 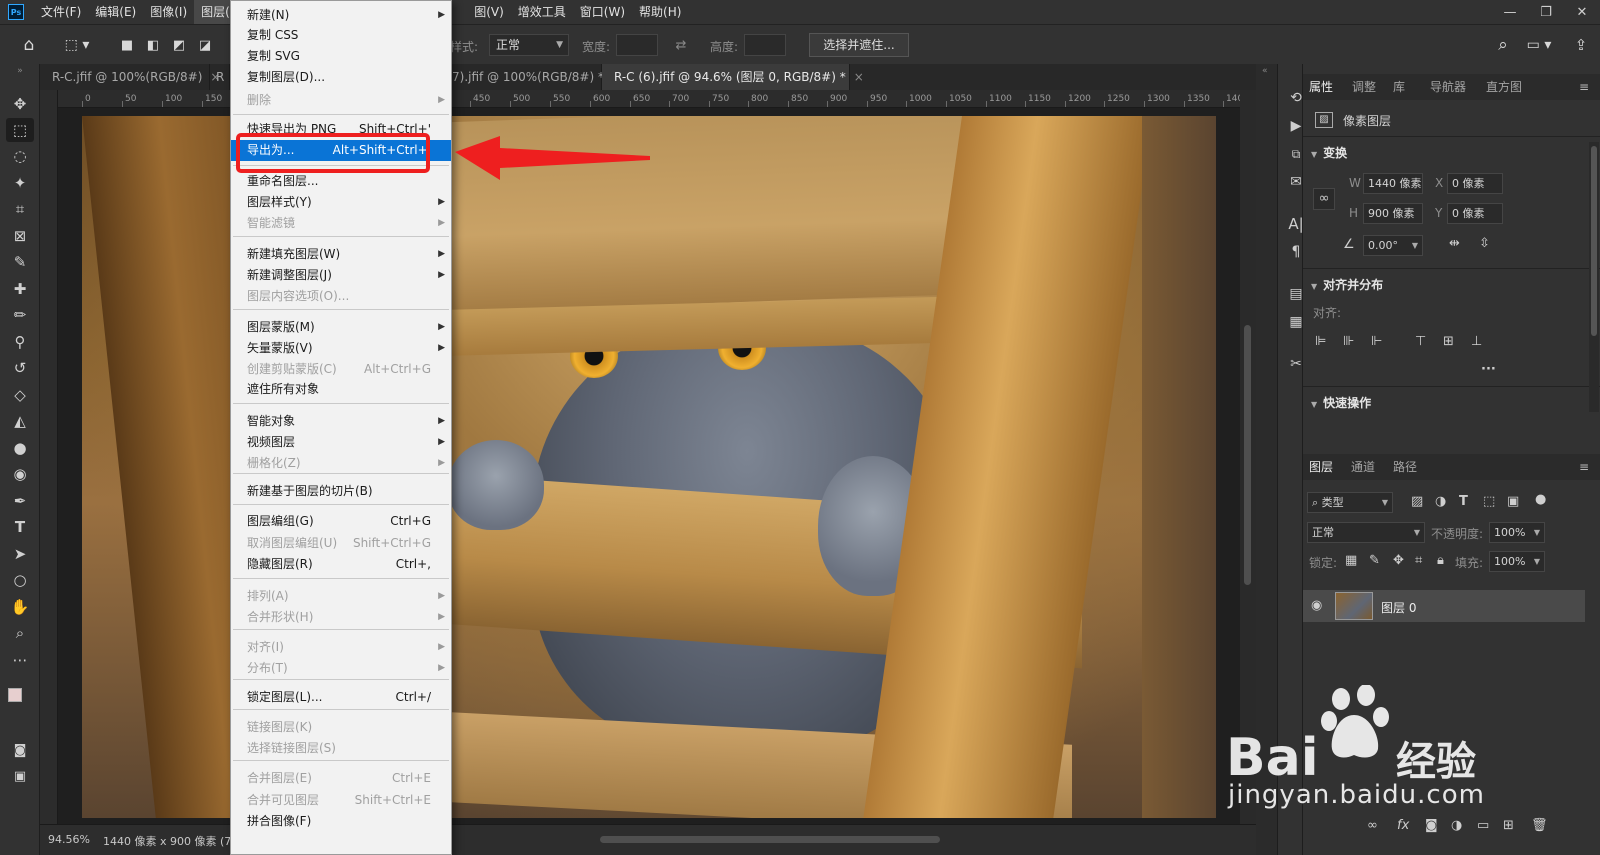 What do you see at coordinates (1539, 45) in the screenshot?
I see `workspace-icon: ▭ ▾` at bounding box center [1539, 45].